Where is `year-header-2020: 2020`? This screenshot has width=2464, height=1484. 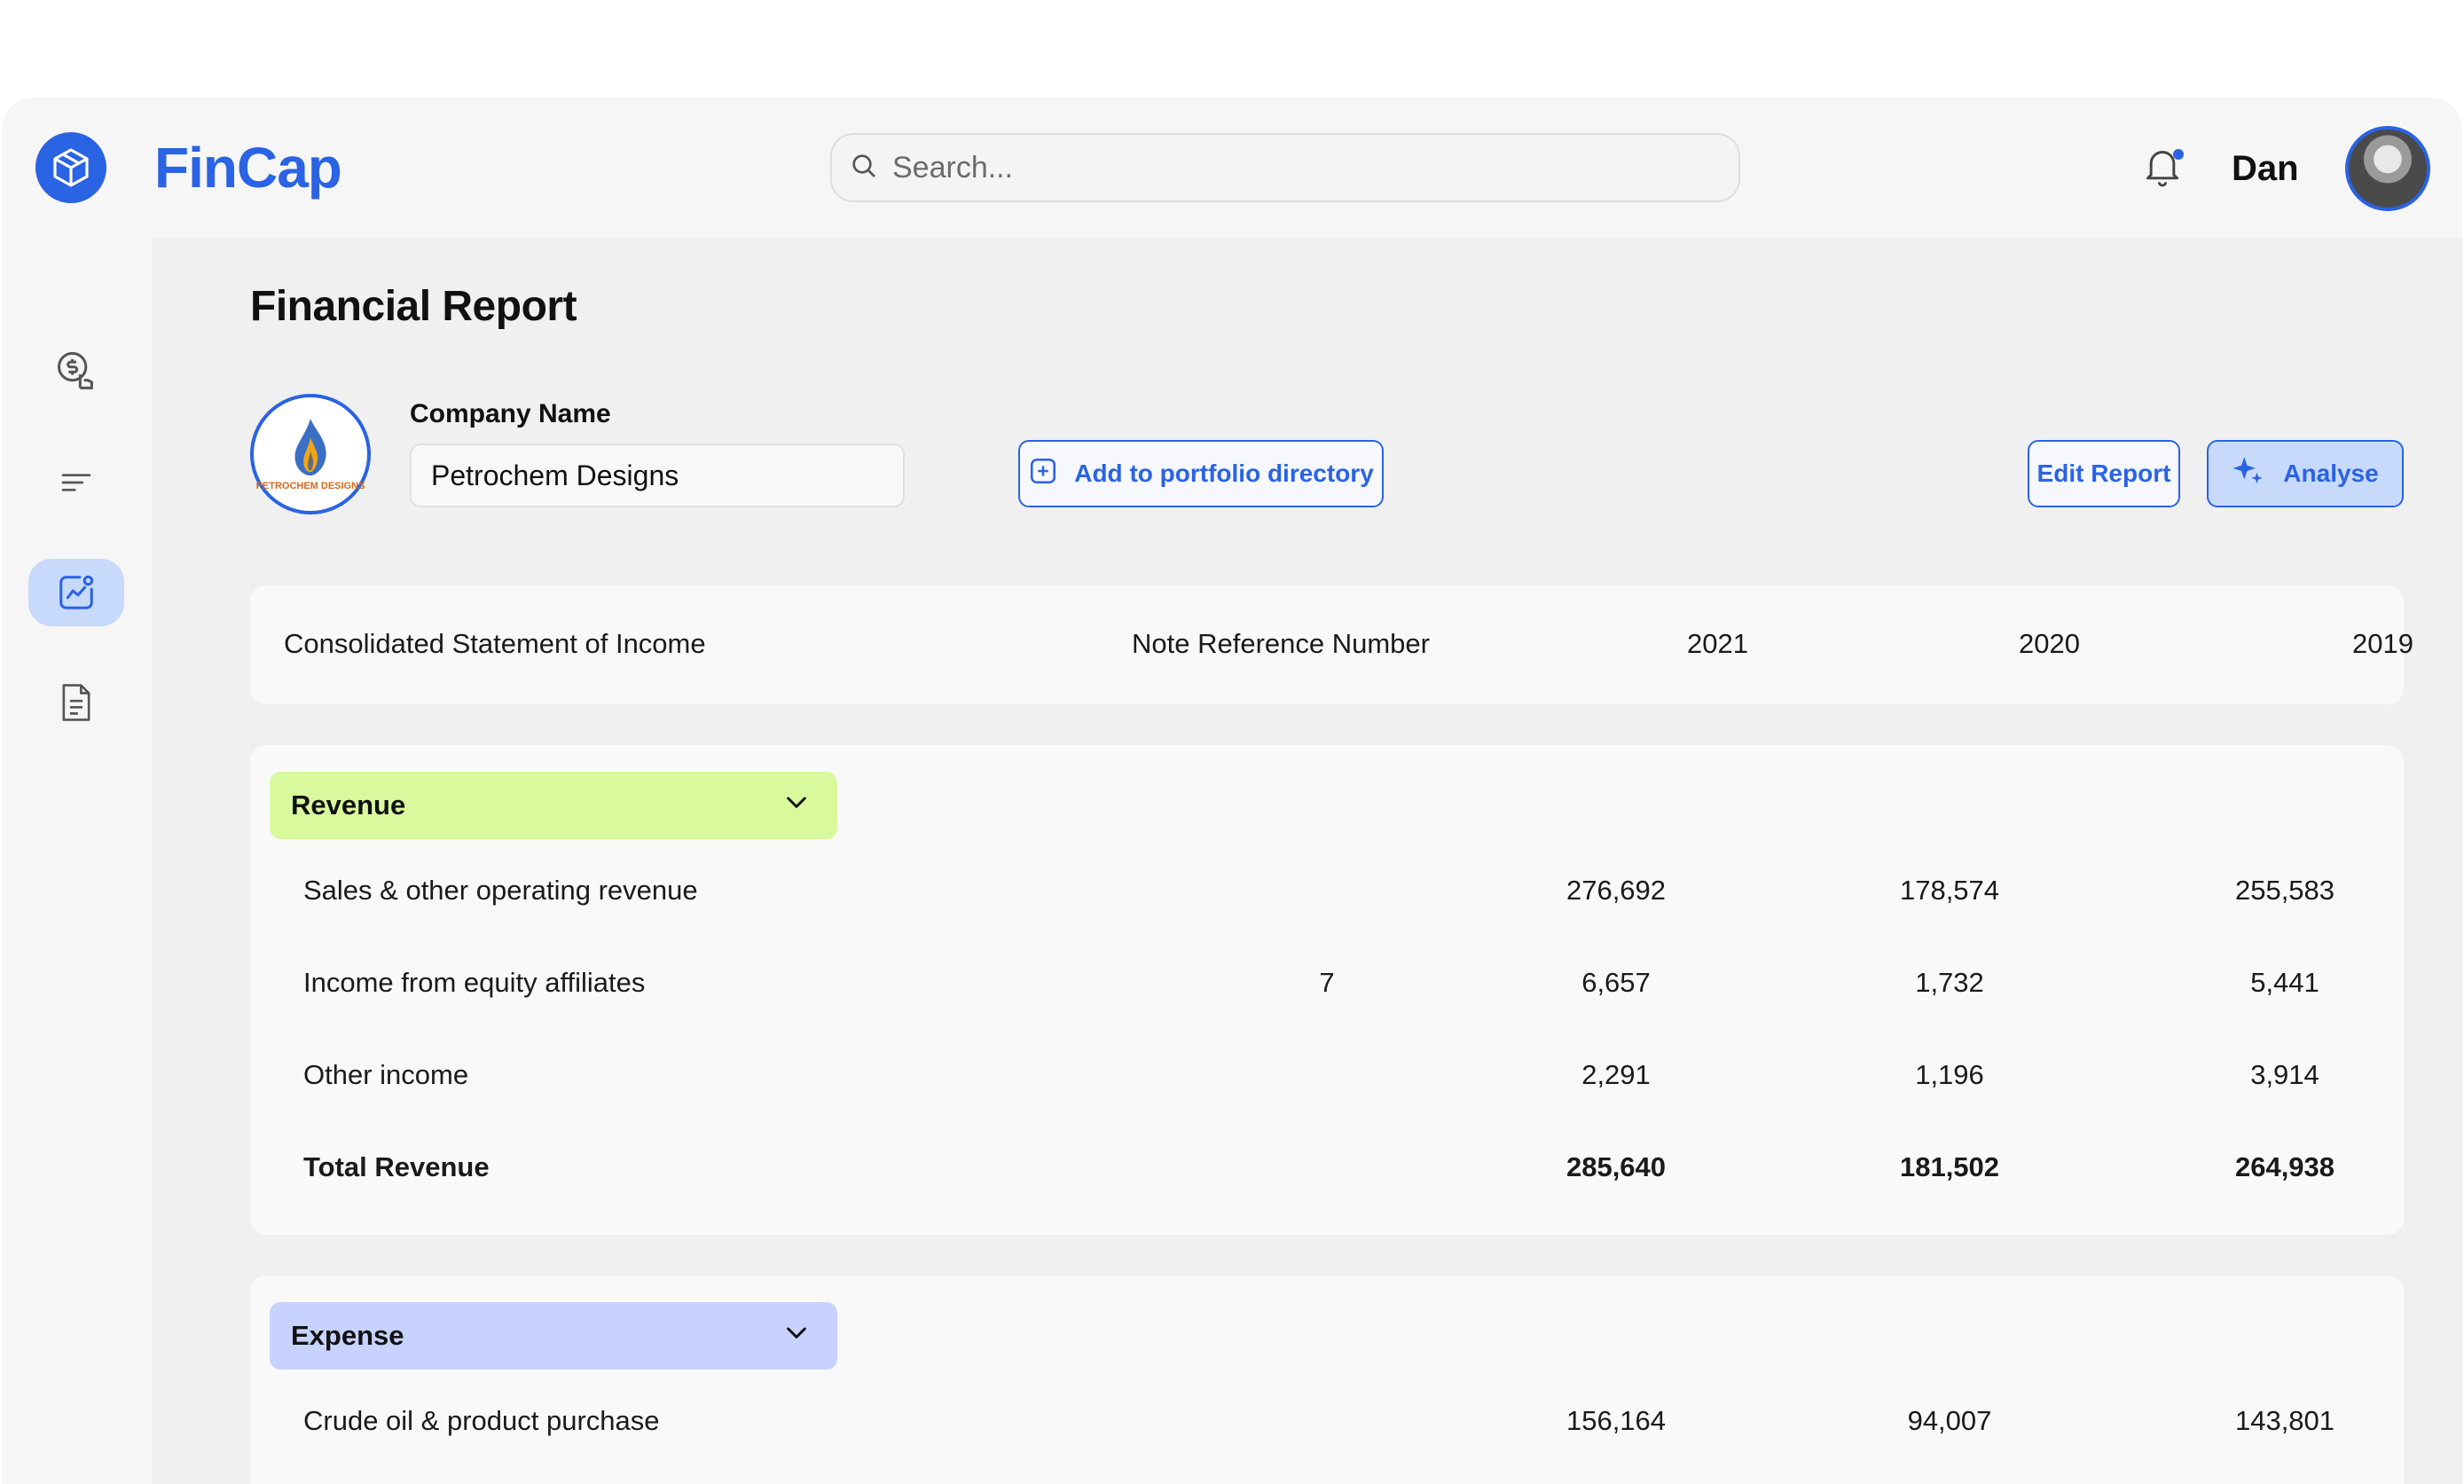
year-header-2020: 2020 is located at coordinates (2049, 643).